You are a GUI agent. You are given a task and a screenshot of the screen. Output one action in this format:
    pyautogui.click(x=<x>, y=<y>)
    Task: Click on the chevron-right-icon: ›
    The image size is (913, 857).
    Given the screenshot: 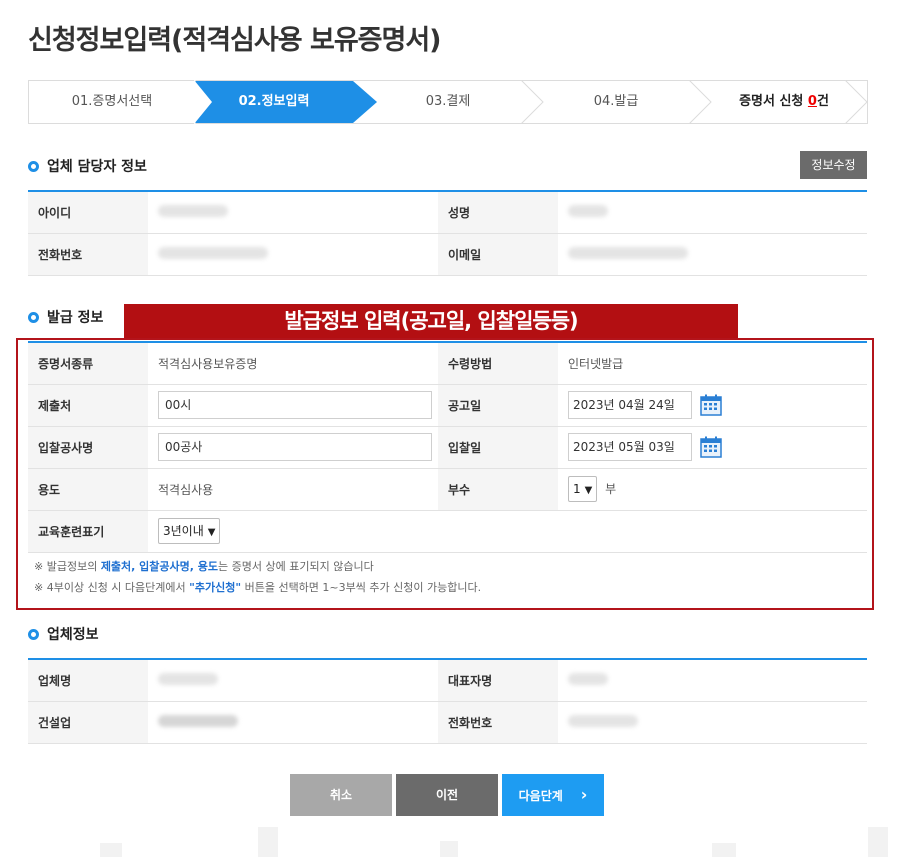 What is the action you would take?
    pyautogui.click(x=584, y=794)
    